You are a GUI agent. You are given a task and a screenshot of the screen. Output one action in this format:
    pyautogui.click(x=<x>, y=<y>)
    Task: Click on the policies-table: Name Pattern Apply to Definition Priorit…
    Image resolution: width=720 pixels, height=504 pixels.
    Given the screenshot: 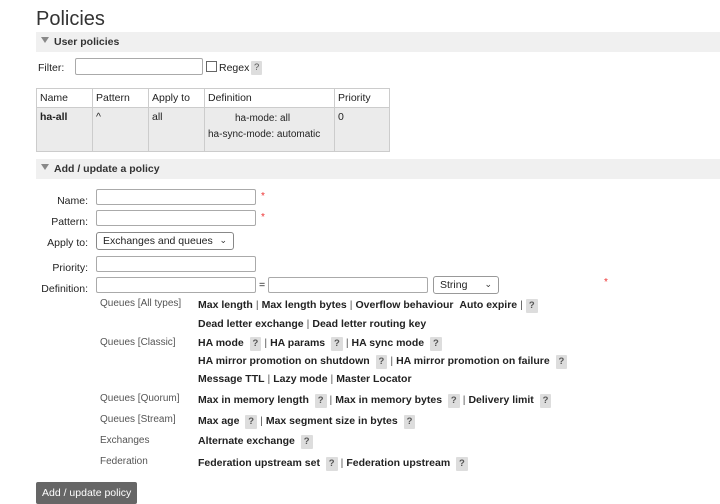 What is the action you would take?
    pyautogui.click(x=213, y=120)
    